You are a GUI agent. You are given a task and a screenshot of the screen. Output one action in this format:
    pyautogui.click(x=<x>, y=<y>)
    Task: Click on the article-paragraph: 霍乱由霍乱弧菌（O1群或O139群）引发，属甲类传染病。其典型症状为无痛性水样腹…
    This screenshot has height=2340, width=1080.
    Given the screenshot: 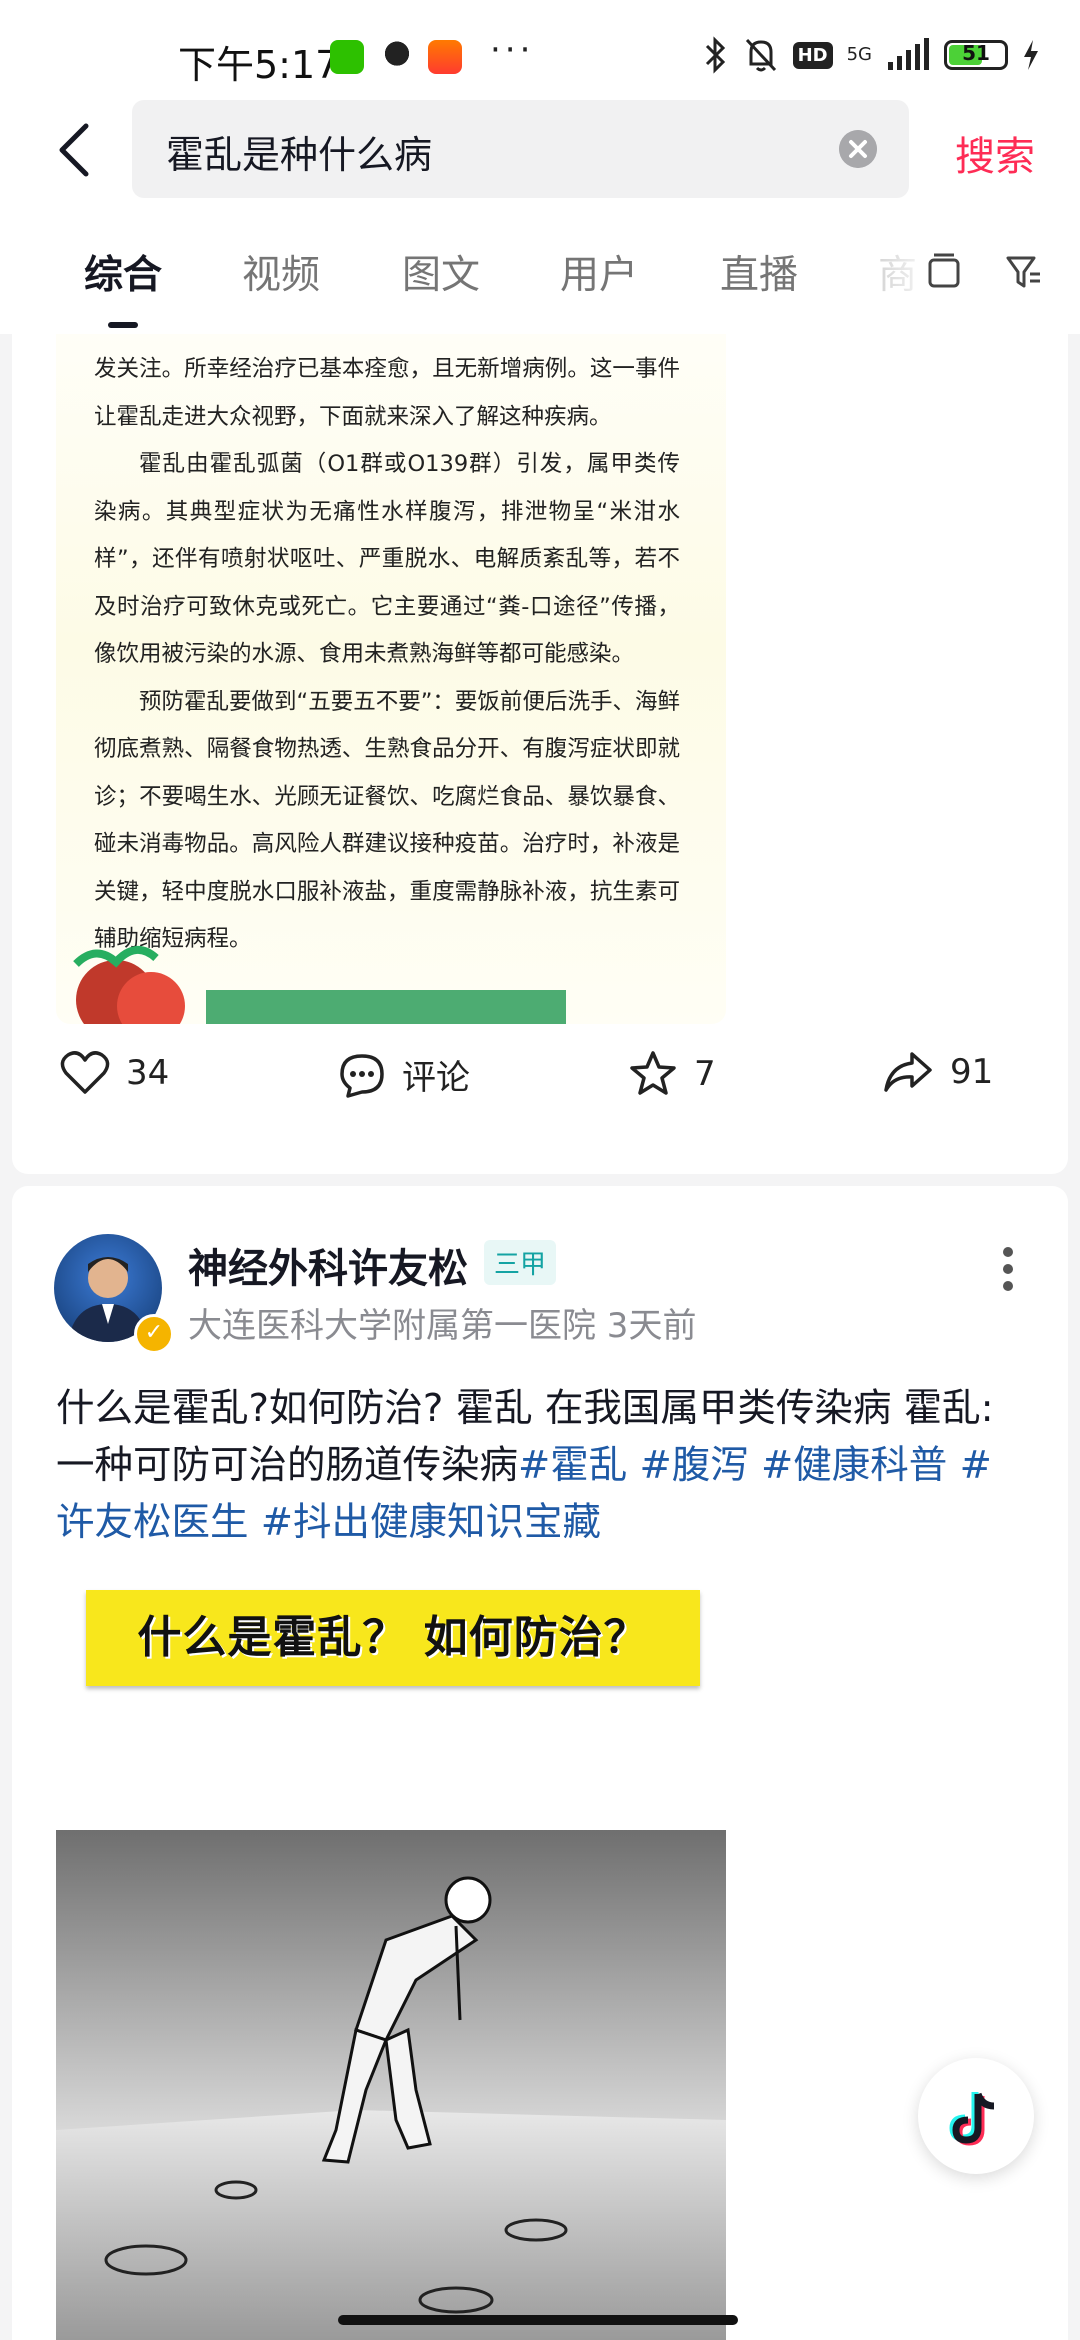 What is the action you would take?
    pyautogui.click(x=387, y=559)
    